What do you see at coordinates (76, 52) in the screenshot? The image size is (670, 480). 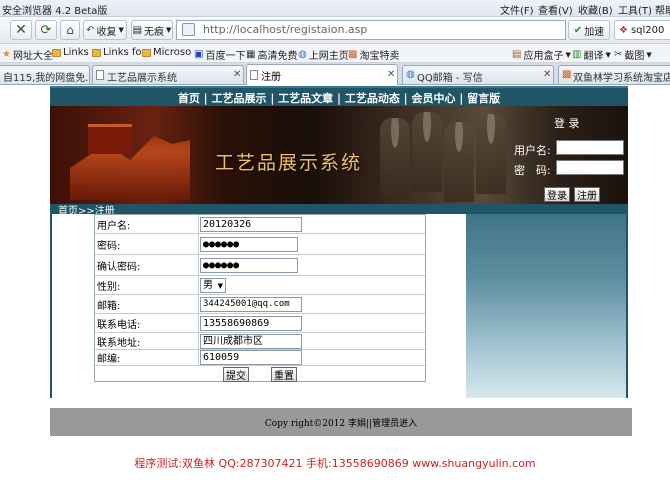 I see `fav-label: Links` at bounding box center [76, 52].